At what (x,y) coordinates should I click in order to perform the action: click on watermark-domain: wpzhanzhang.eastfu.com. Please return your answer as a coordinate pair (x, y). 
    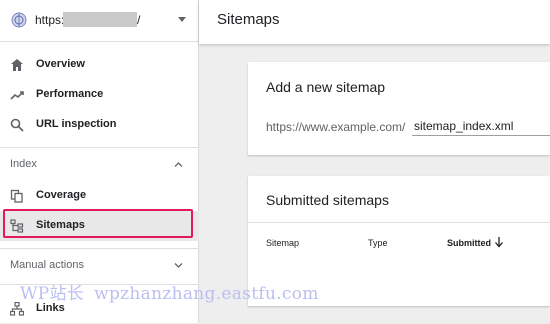
    Looking at the image, I should click on (206, 294).